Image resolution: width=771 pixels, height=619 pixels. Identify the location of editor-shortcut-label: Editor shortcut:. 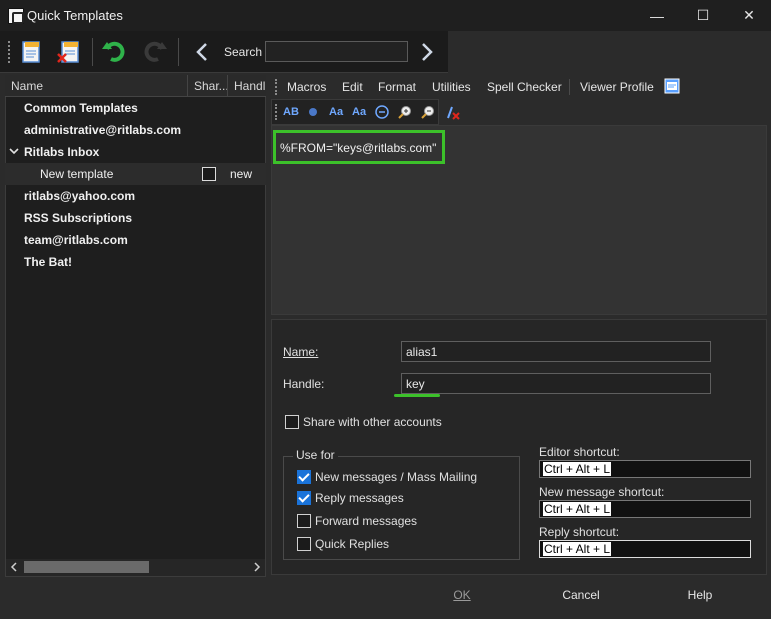
(579, 452).